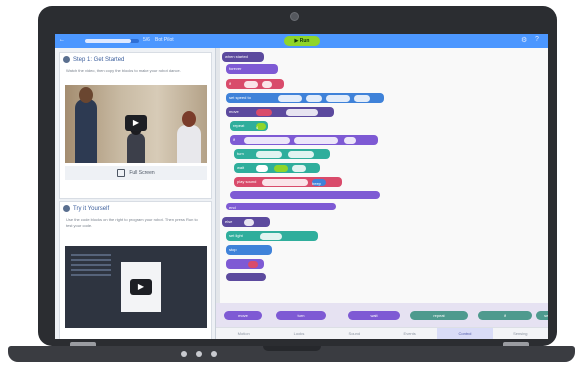  Describe the element at coordinates (280, 112) in the screenshot. I see `code-block: move forward` at that location.